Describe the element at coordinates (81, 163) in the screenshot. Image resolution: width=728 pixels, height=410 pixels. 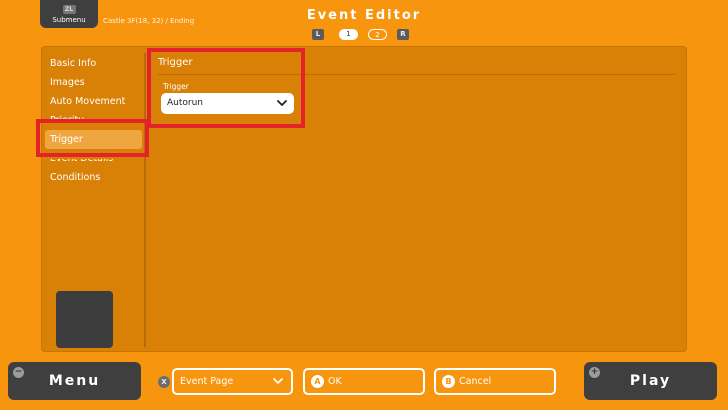
I see `sidebar-item-event-details: Event Details` at that location.